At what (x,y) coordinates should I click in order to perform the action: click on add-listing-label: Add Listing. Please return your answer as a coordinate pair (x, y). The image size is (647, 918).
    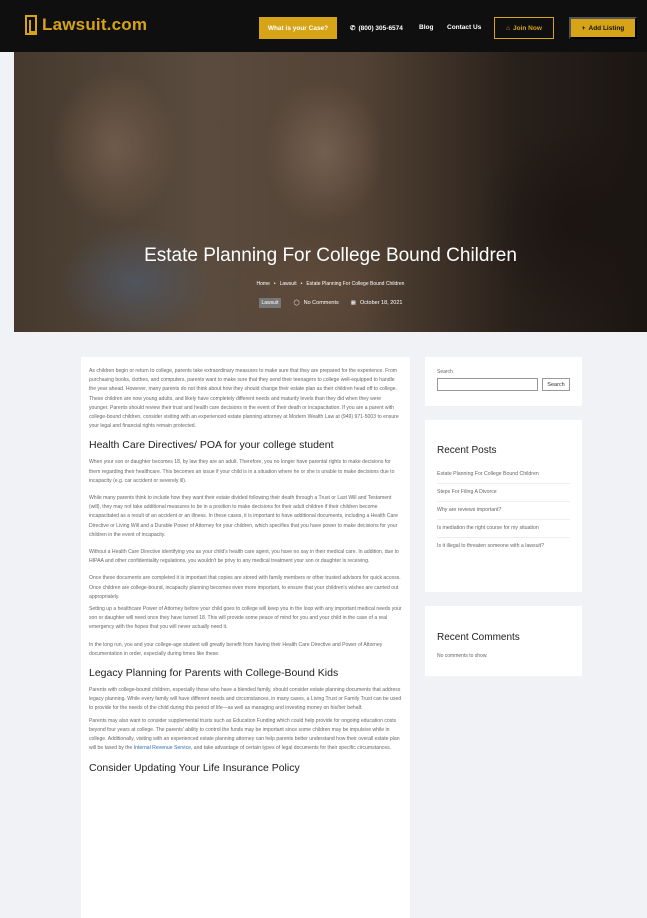
    Looking at the image, I should click on (606, 28).